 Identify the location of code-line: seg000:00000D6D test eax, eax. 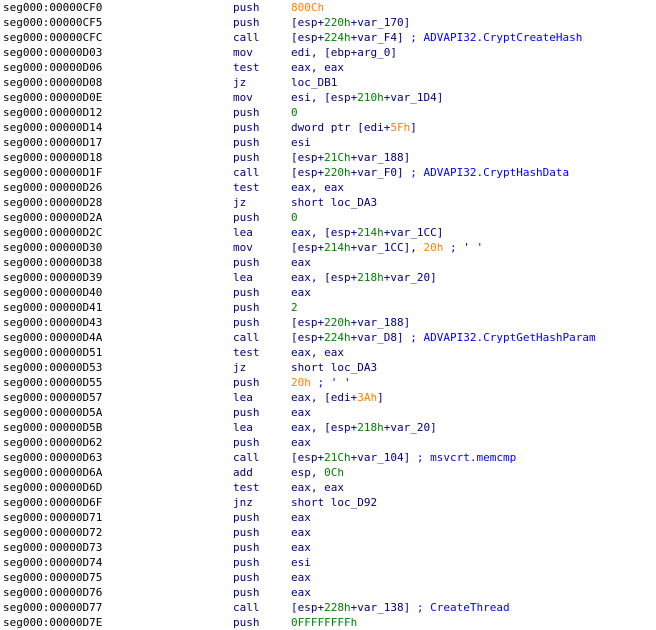
(328, 487).